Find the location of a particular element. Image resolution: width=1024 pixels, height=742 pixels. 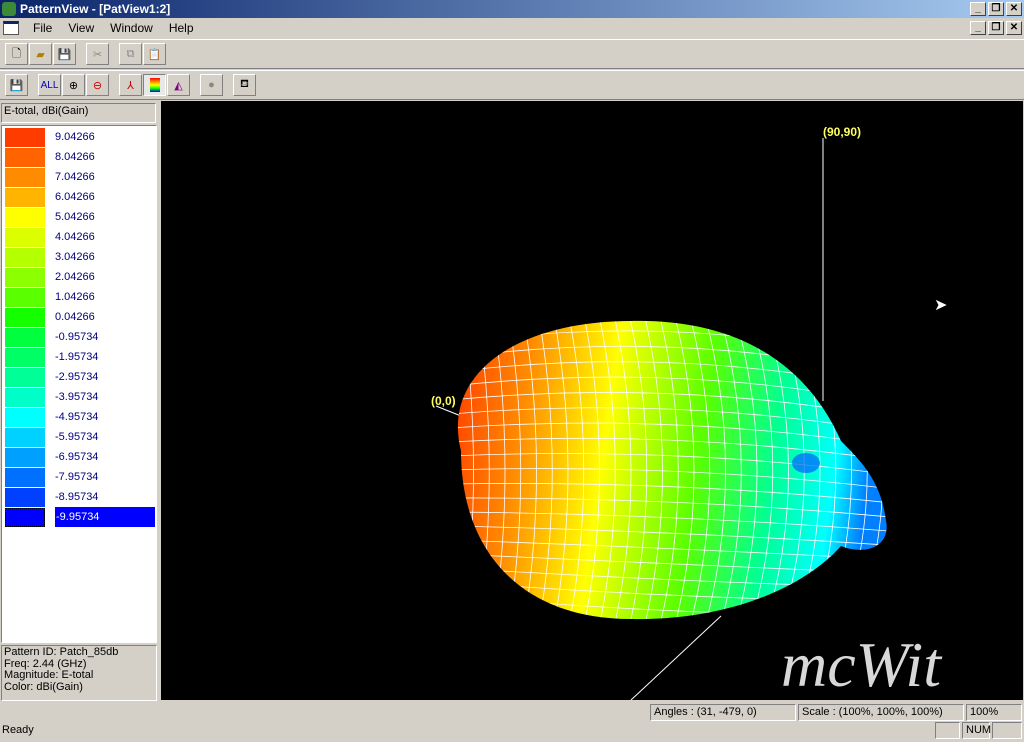

legend-item: 7.04266 is located at coordinates (79, 177).